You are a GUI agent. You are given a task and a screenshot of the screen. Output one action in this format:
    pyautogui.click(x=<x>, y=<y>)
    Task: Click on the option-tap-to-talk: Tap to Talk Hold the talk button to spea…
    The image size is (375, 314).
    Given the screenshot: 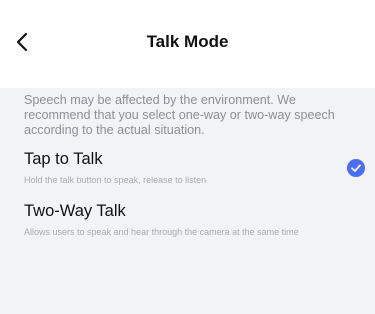 What is the action you would take?
    pyautogui.click(x=187, y=172)
    